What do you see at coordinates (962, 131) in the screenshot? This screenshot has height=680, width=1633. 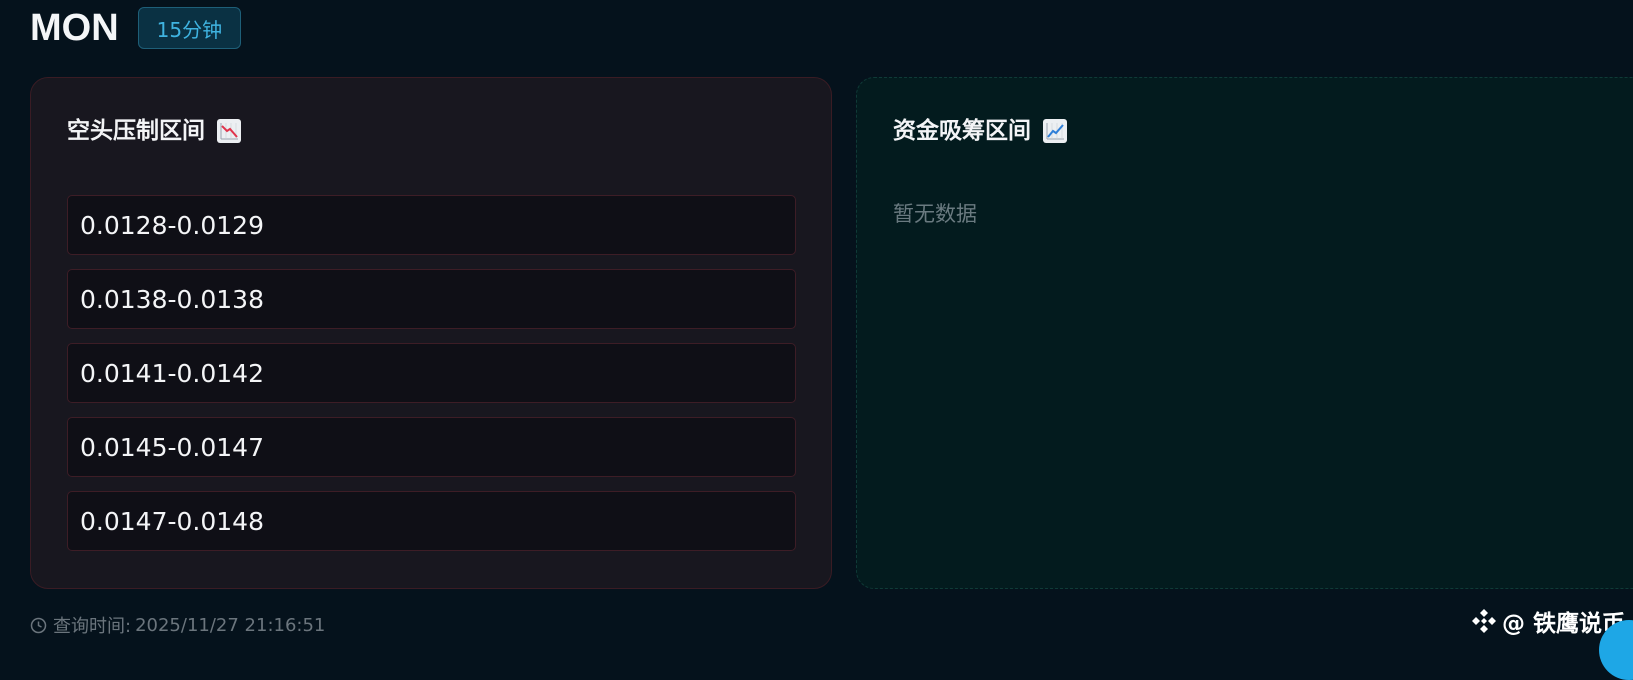 I see `accumulation-title-text: 资金吸筹区间` at bounding box center [962, 131].